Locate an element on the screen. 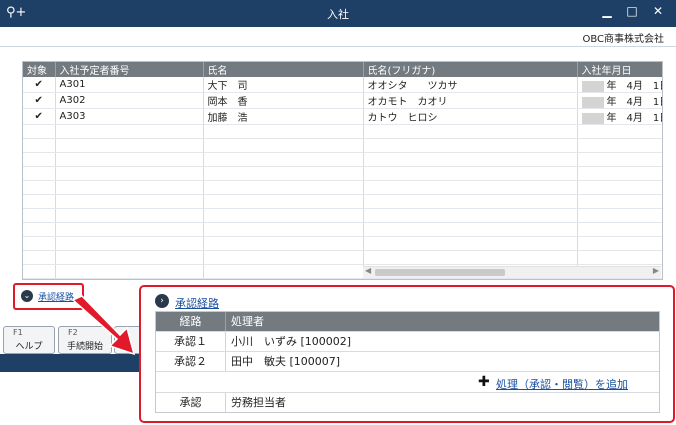 This screenshot has height=425, width=676. table-row: 承認２ 田中 敏夫 [100007] is located at coordinates (407, 362).